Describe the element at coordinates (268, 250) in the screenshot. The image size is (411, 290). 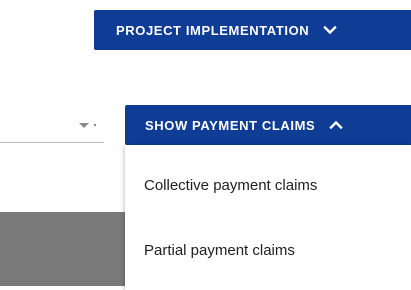
I see `menu-item-partial-payment-claims: Partial payment claims` at that location.